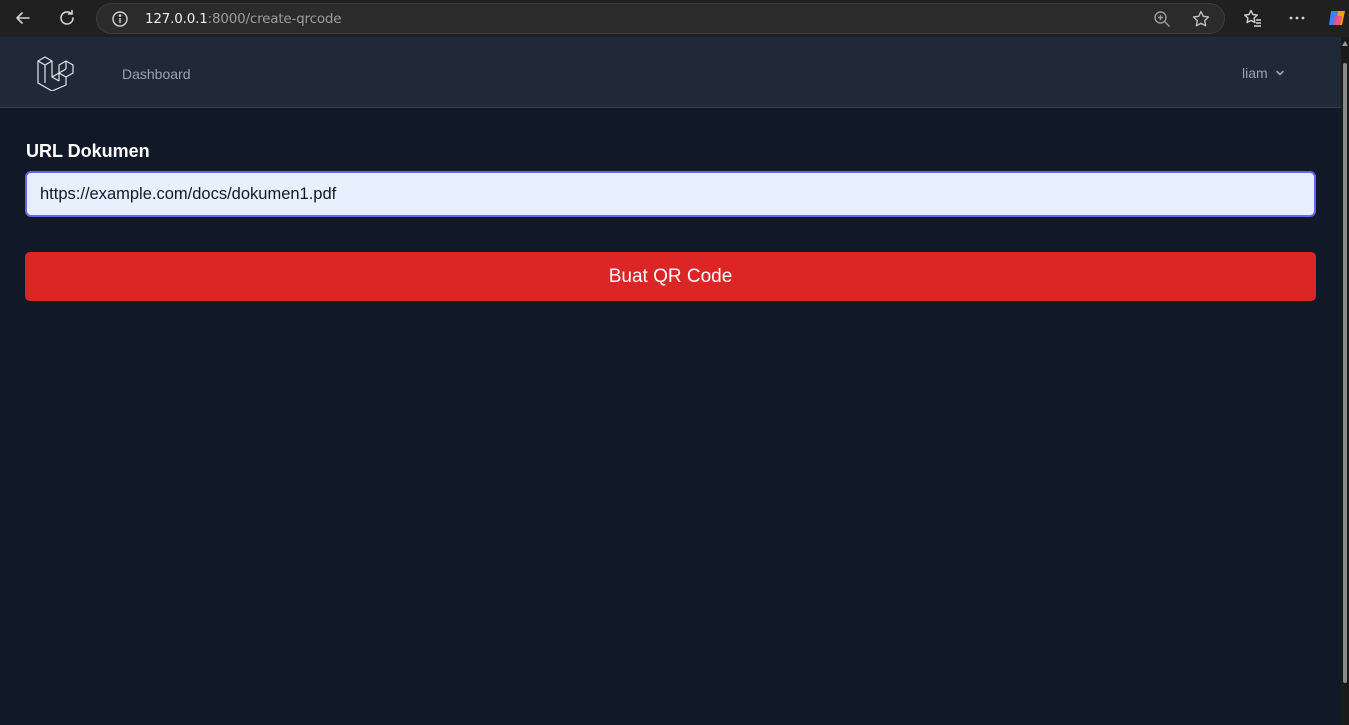 The image size is (1349, 725). I want to click on url-path: :8000/create-qrcode, so click(274, 19).